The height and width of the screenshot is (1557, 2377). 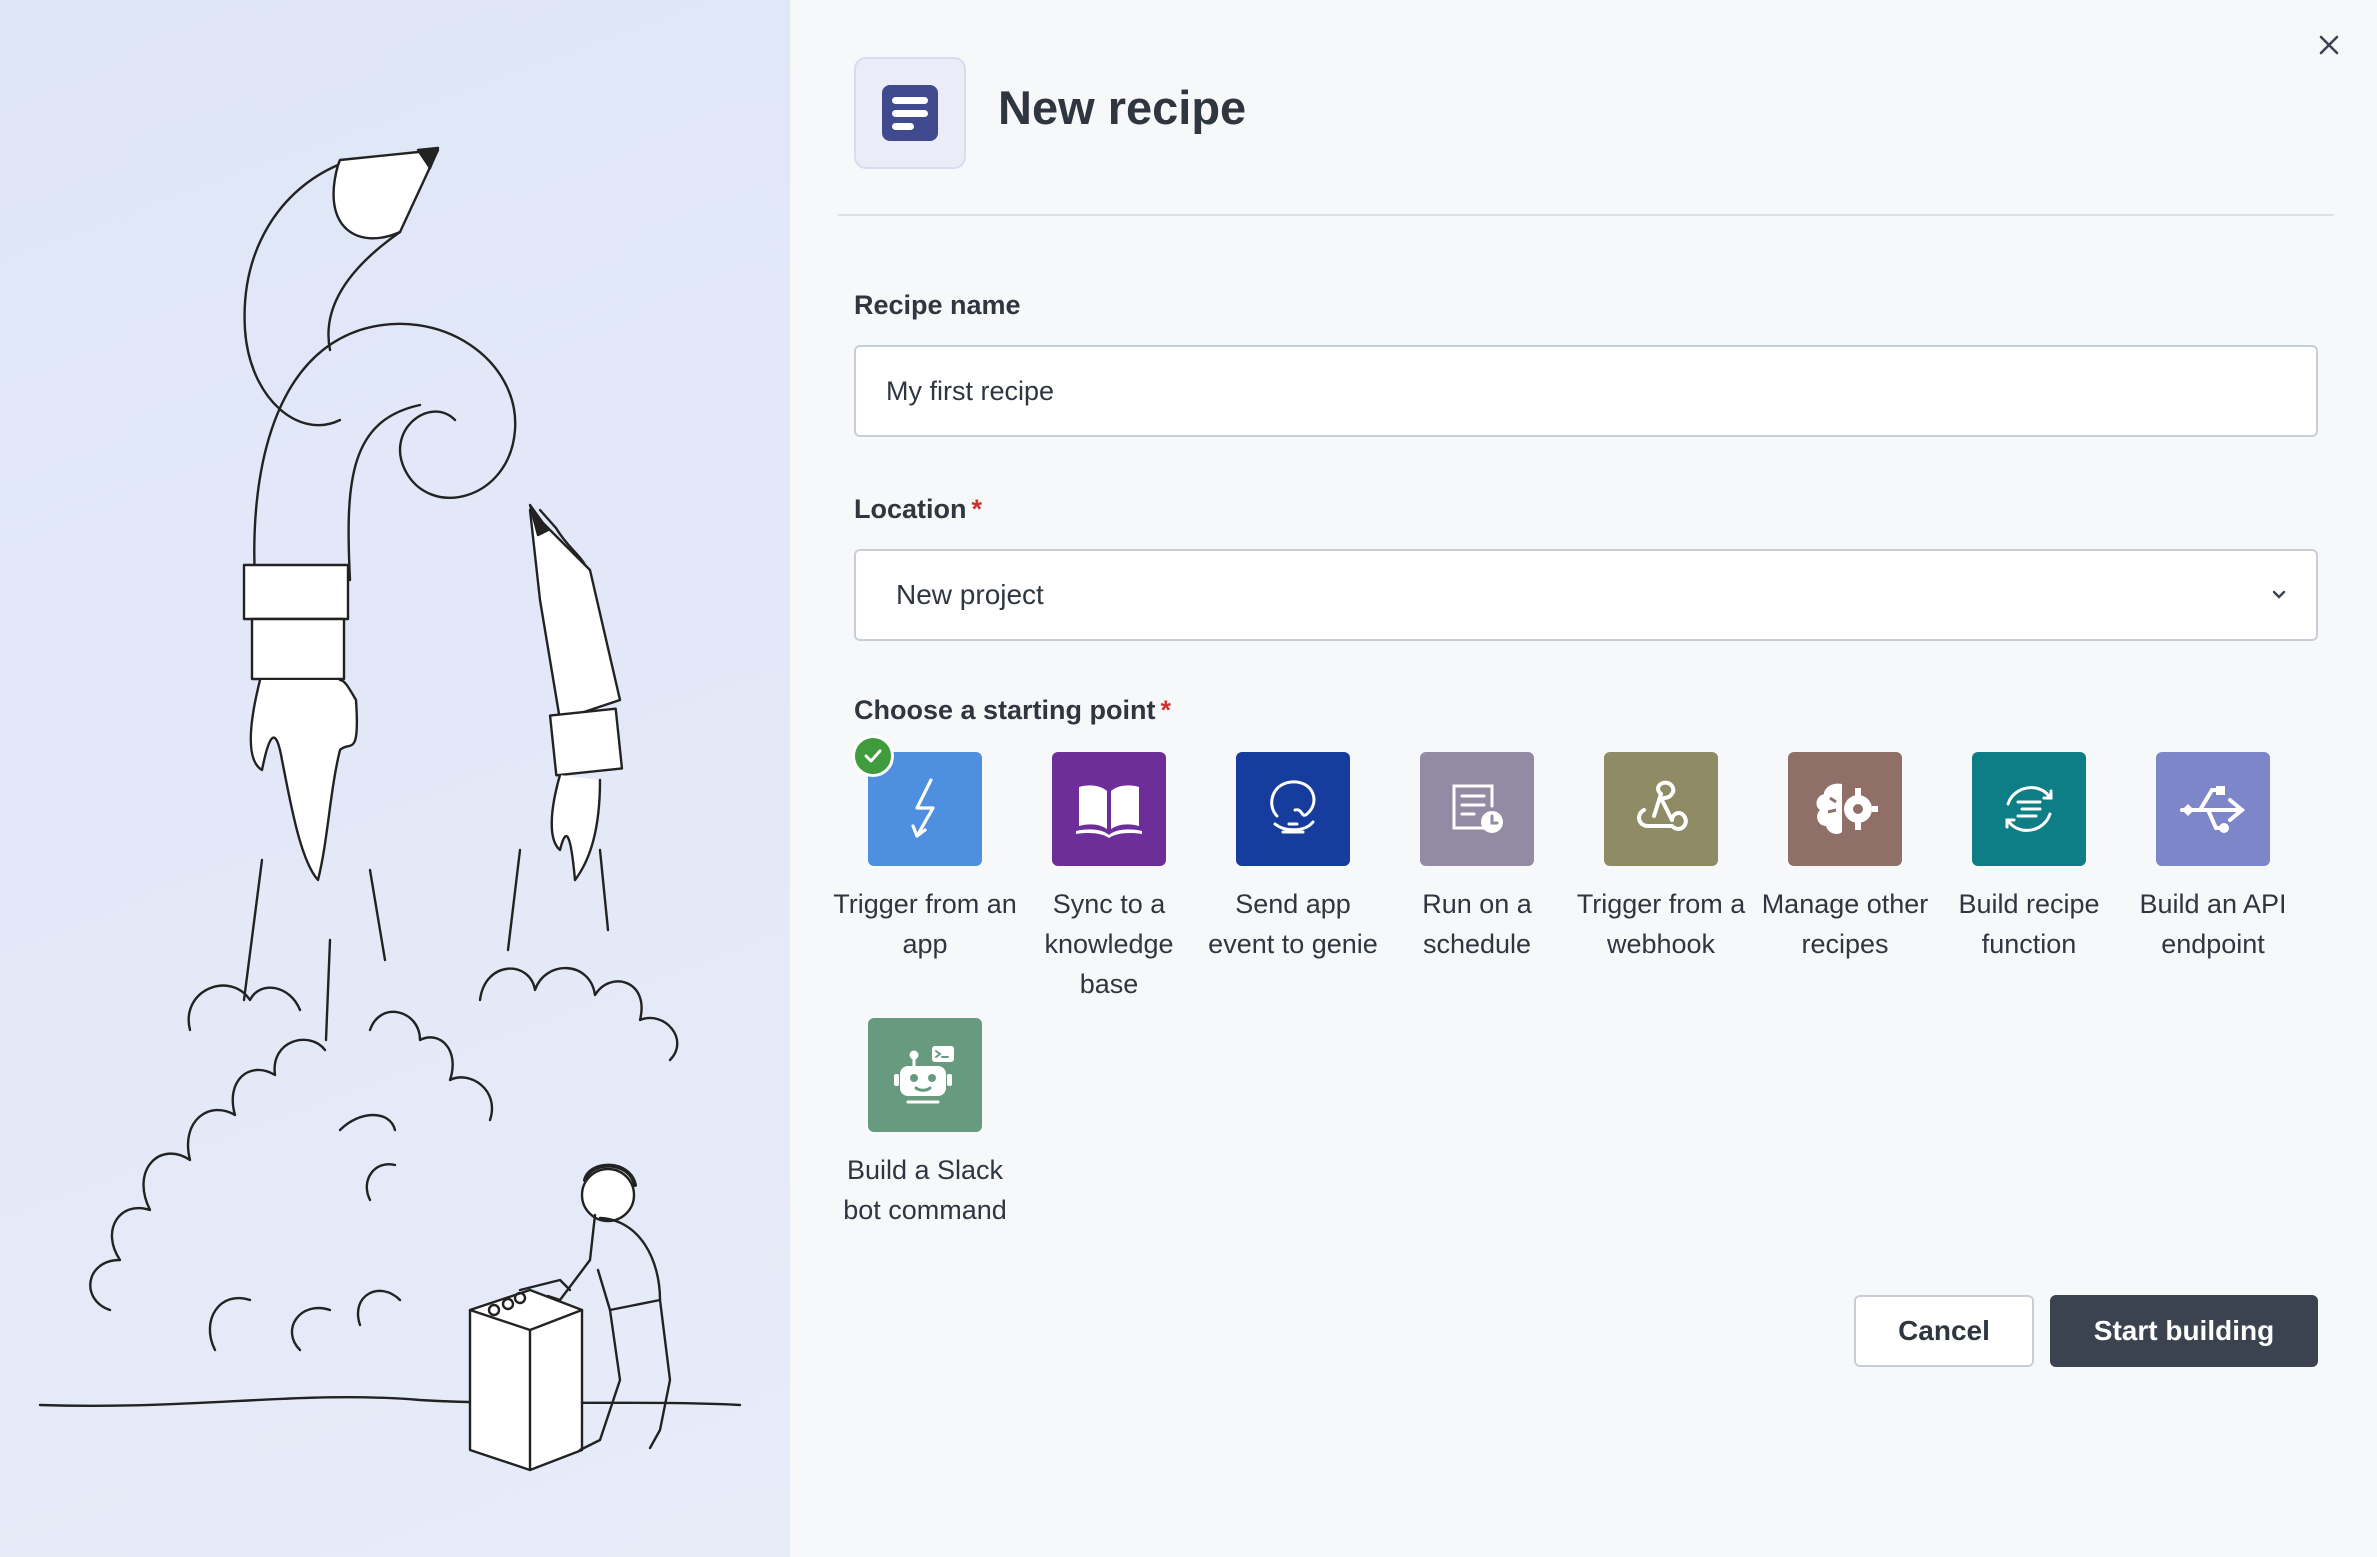 What do you see at coordinates (1109, 809) in the screenshot?
I see `book-icon` at bounding box center [1109, 809].